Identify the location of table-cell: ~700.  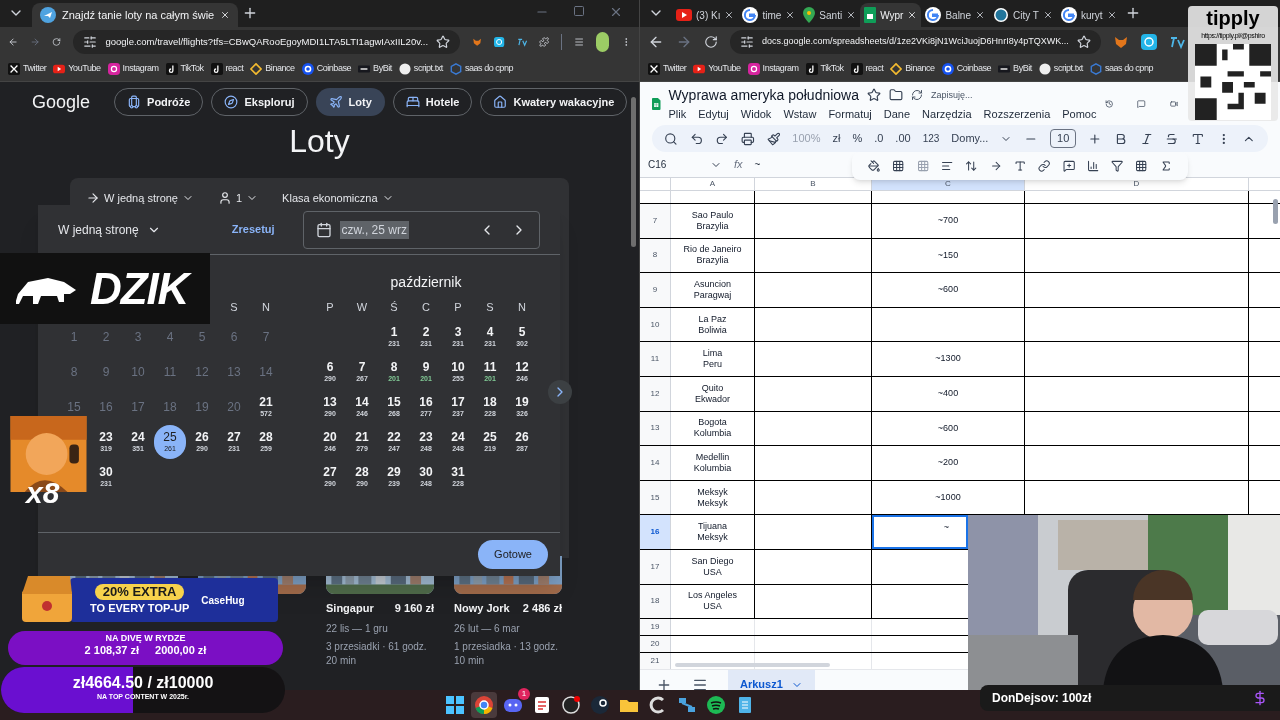
(948, 221).